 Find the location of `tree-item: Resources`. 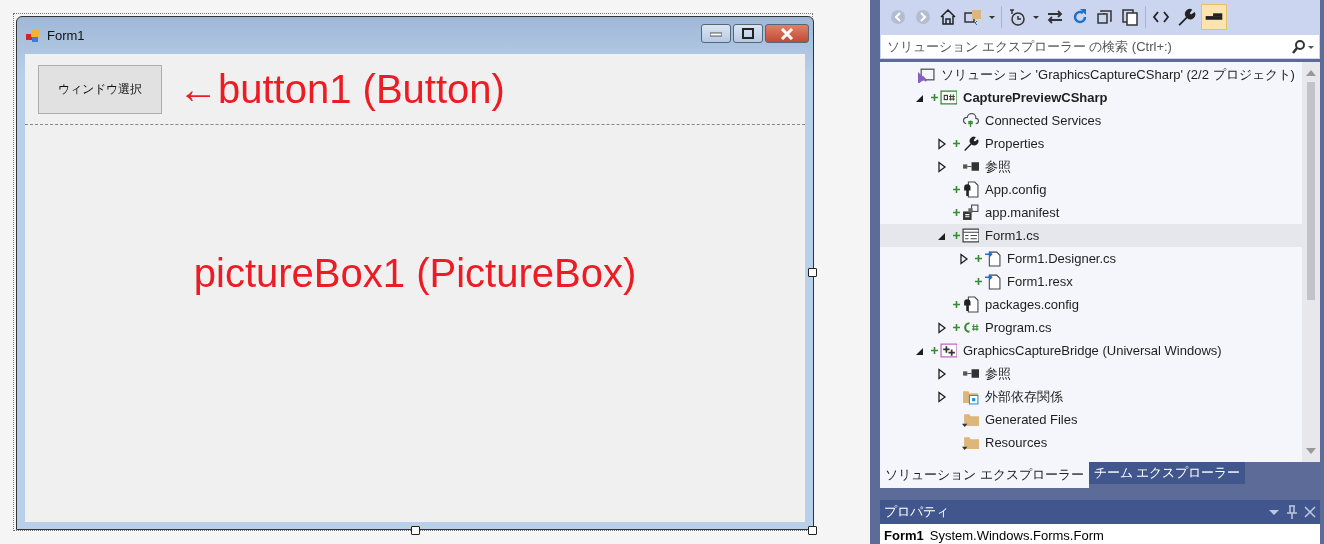

tree-item: Resources is located at coordinates (1091, 442).